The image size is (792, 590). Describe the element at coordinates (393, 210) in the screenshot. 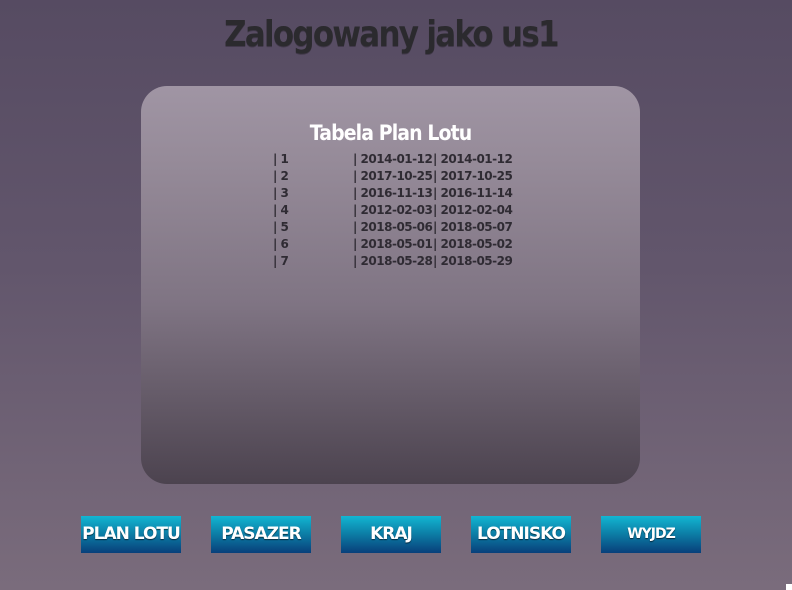

I see `table-cell-date-from: | 2012-02-03` at that location.